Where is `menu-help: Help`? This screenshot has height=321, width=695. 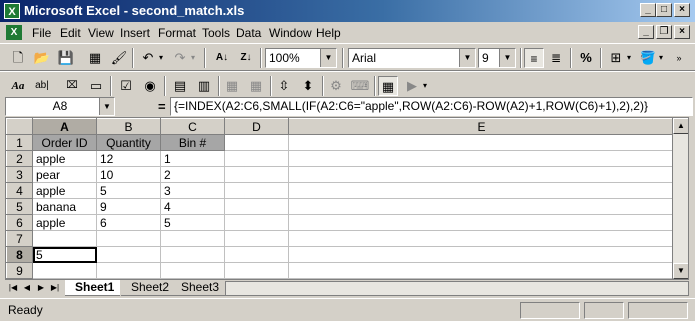 menu-help: Help is located at coordinates (328, 33).